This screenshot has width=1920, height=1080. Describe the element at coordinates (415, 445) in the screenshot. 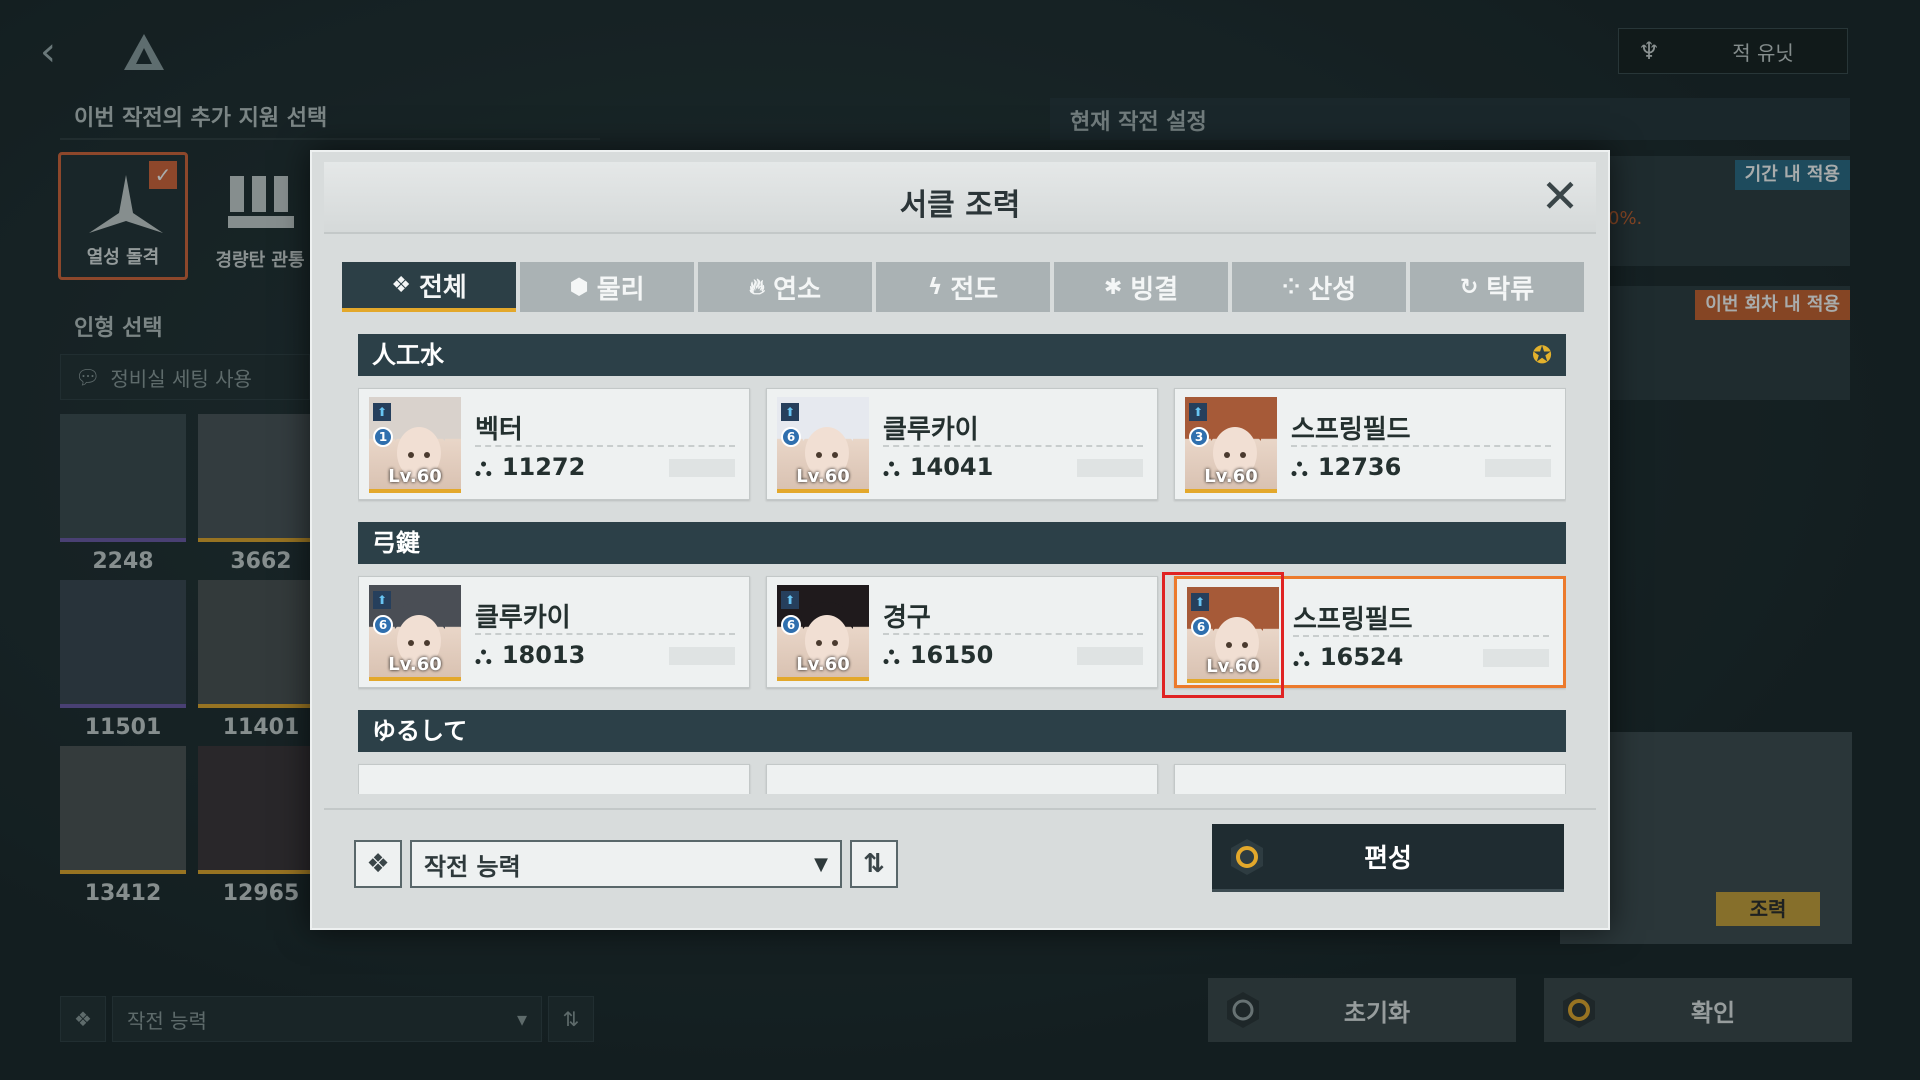

I see `character-portrait: ⬆ 1 Lv.60` at that location.